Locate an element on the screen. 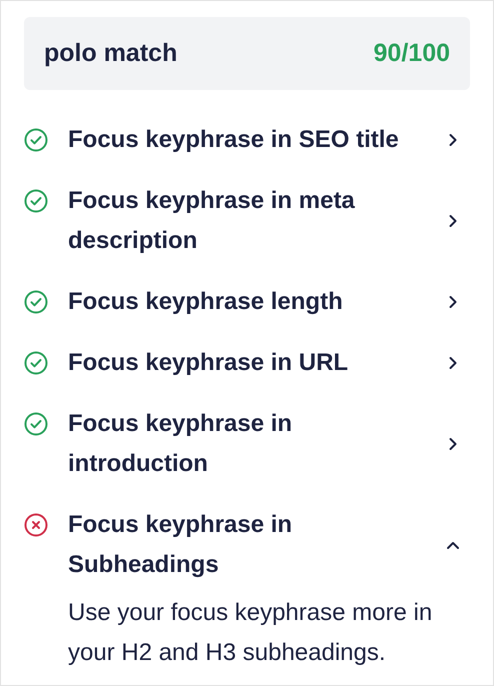  check-title: Focus keyphrase in introduction is located at coordinates (240, 444).